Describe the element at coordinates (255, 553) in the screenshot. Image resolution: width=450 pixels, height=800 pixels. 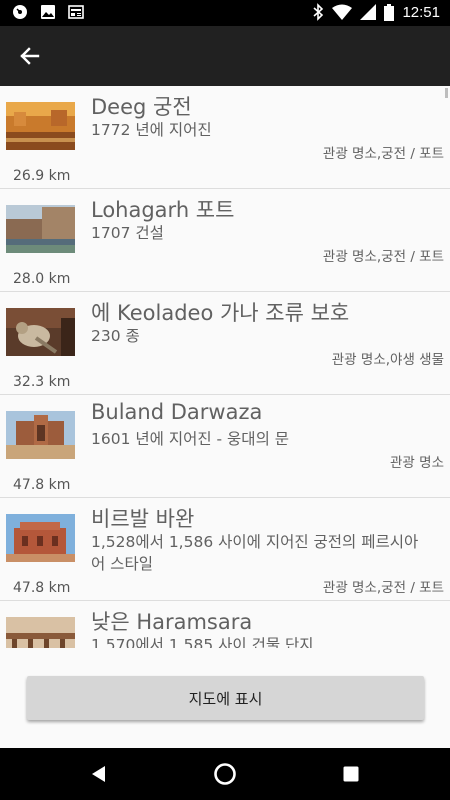
I see `place-description: 1,528에서 1,586 사이에 지어진 궁전의 페르시아어 스타일` at that location.